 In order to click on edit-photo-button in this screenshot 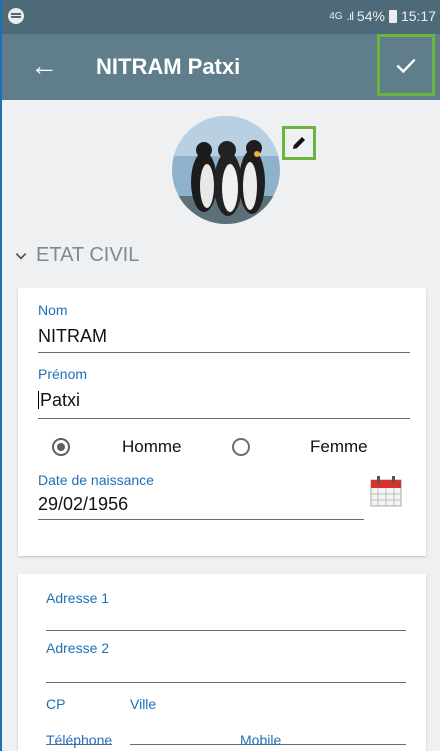, I will do `click(299, 143)`.